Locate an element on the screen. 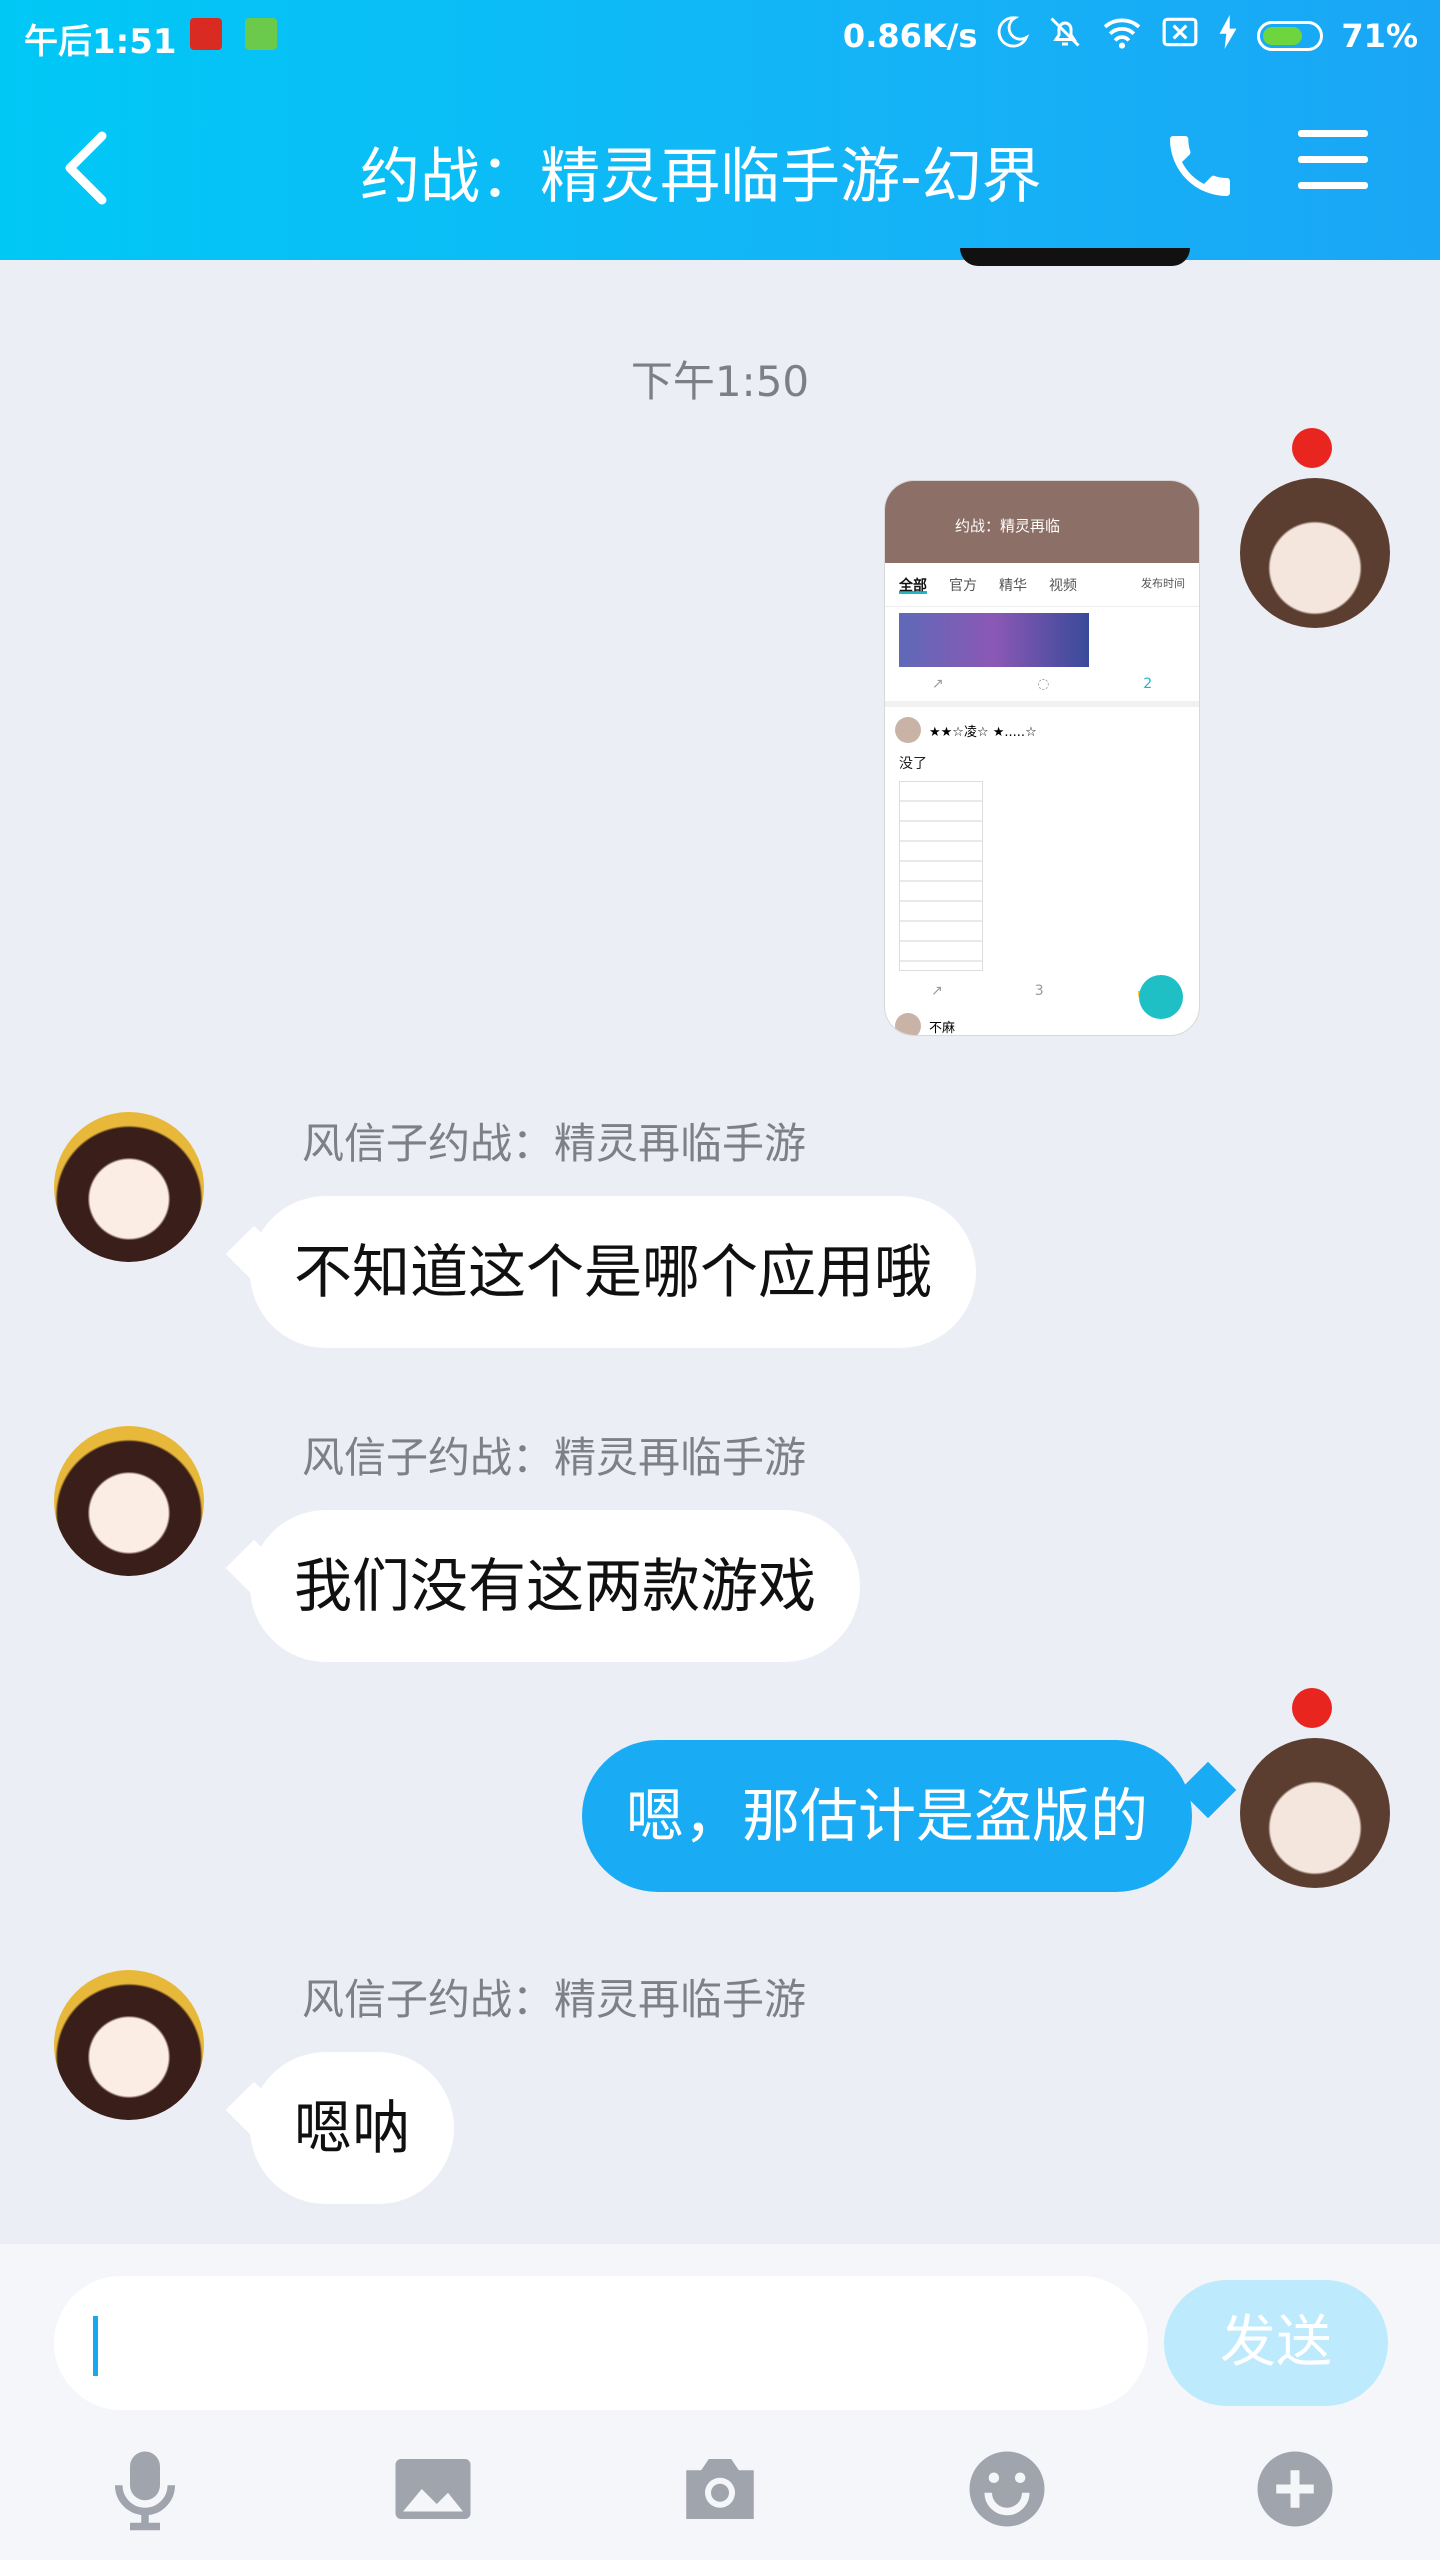  thumb-post-image is located at coordinates (941, 876).